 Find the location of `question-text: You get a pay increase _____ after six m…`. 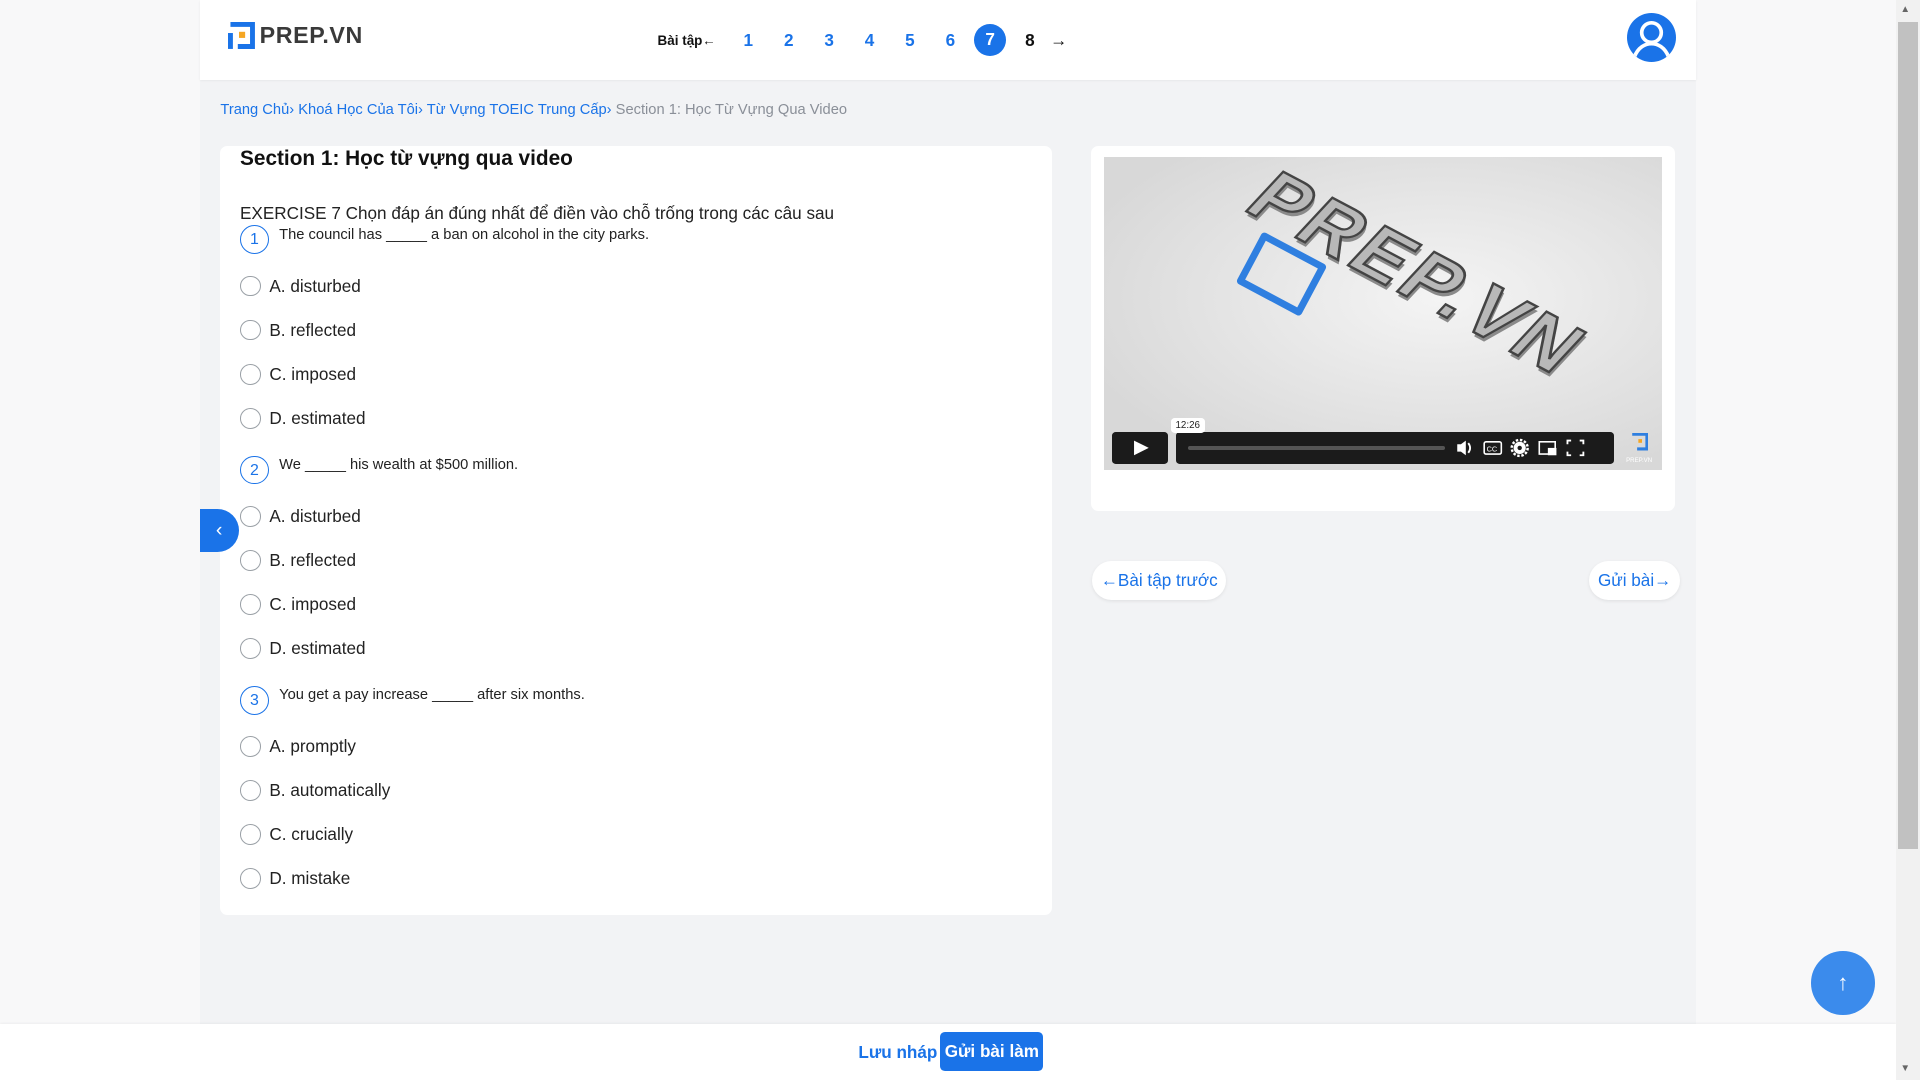

question-text: You get a pay increase _____ after six m… is located at coordinates (432, 694).